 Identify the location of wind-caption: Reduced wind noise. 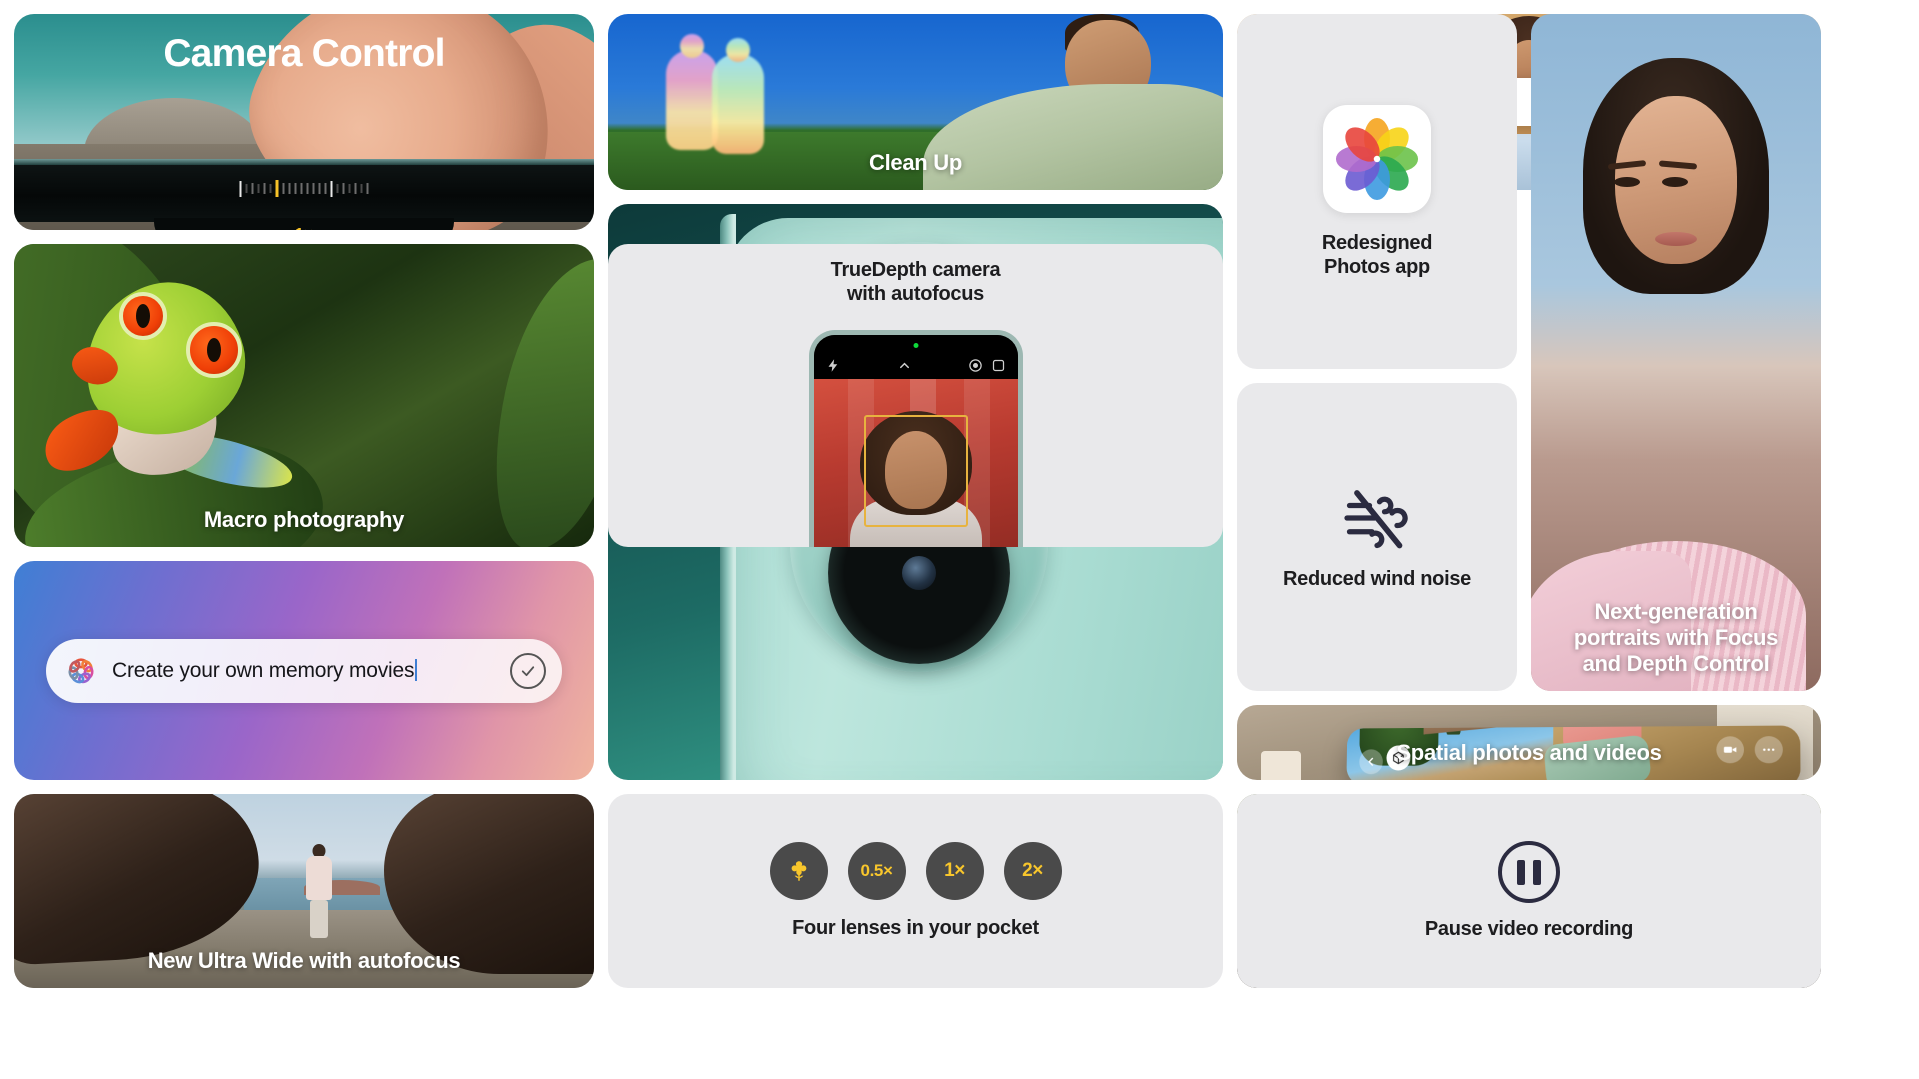
(1377, 579).